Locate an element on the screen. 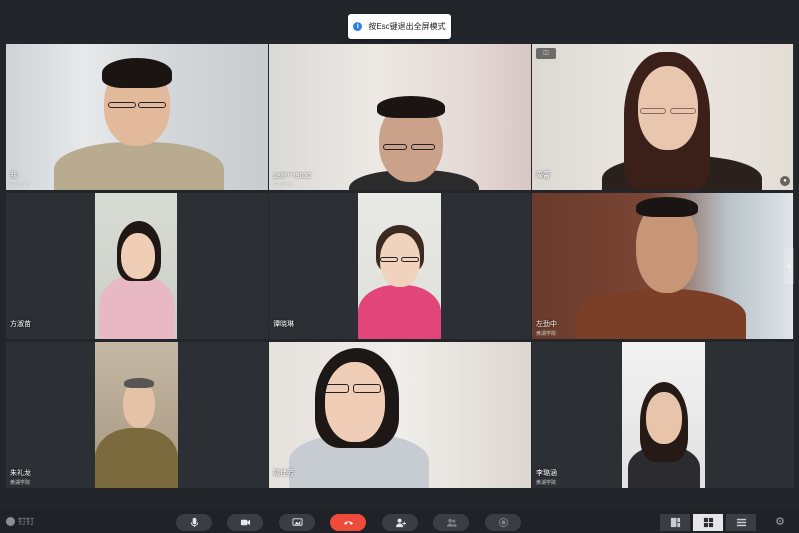 This screenshot has height=533, width=799. participant-tile: 我 黄湖学院 is located at coordinates (137, 117).